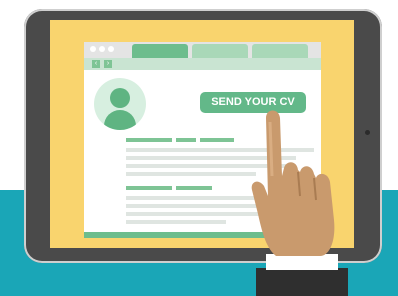 This screenshot has width=398, height=296. Describe the element at coordinates (293, 183) in the screenshot. I see `hand-shape` at that location.